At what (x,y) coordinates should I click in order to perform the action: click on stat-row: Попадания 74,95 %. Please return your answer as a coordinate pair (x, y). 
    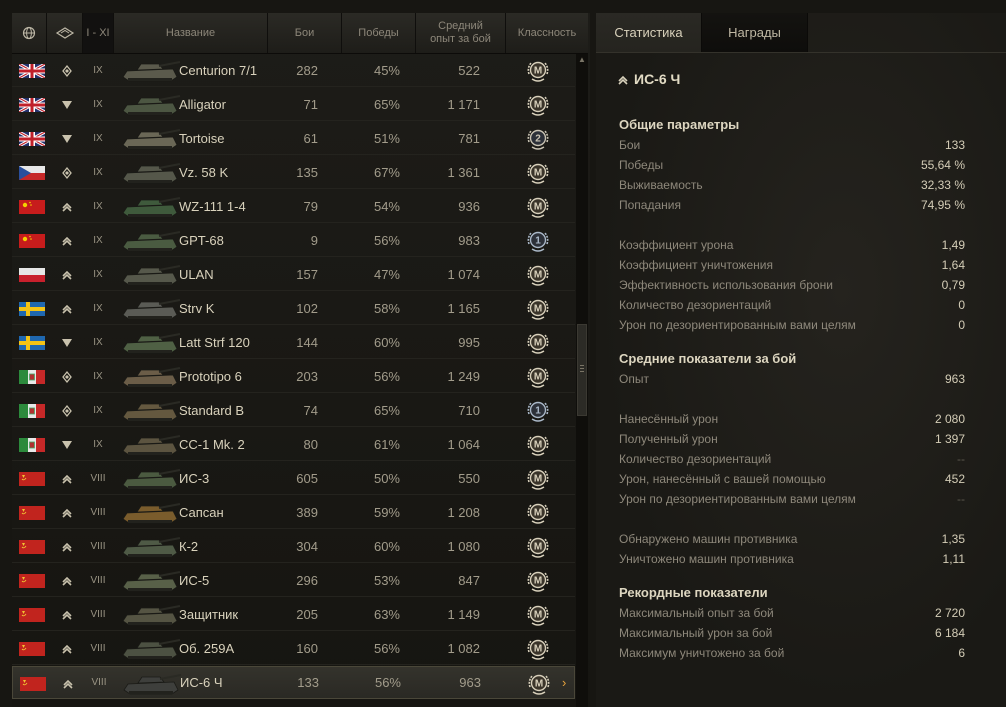
    Looking at the image, I should click on (792, 205).